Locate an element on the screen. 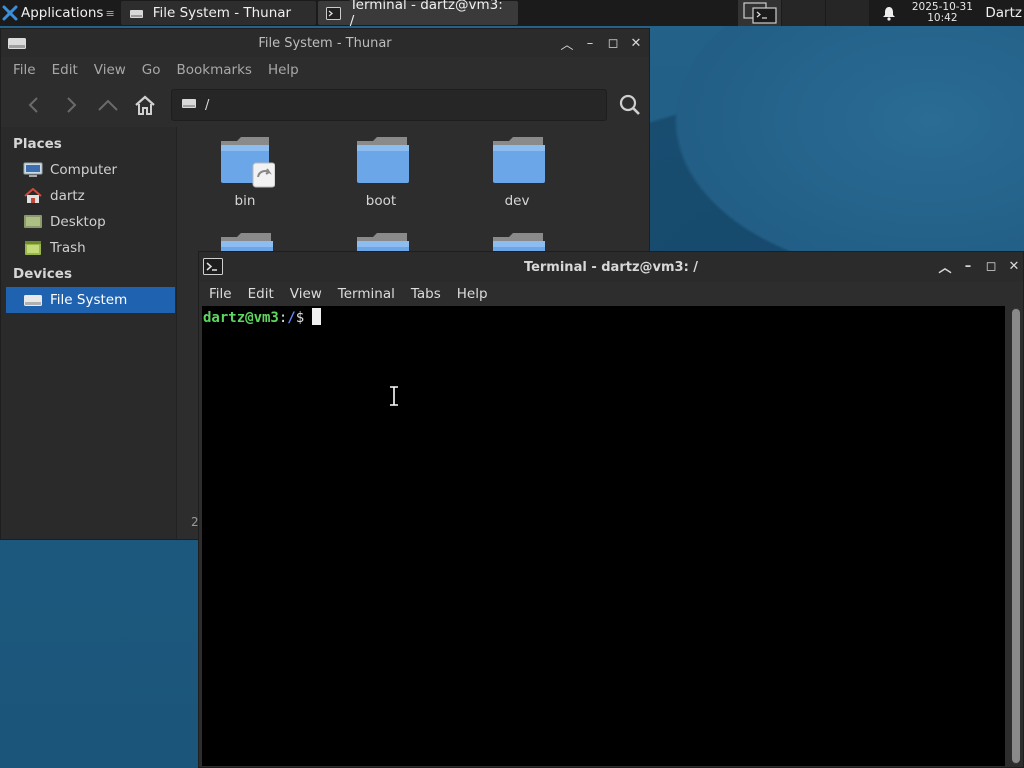 Image resolution: width=1024 pixels, height=768 pixels. prompt-path: / is located at coordinates (291, 318).